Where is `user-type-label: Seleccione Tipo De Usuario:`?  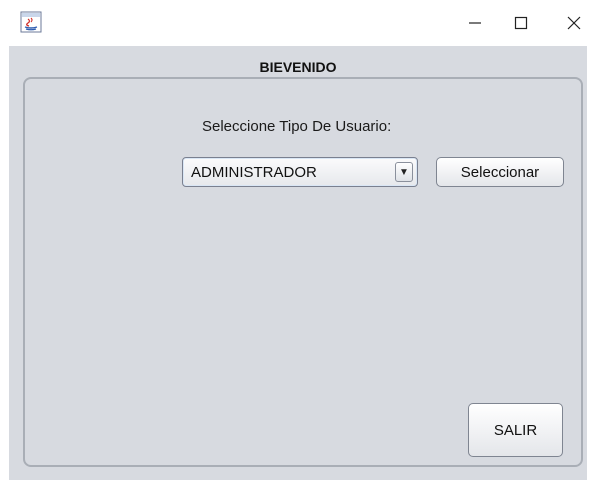 user-type-label: Seleccione Tipo De Usuario: is located at coordinates (297, 126).